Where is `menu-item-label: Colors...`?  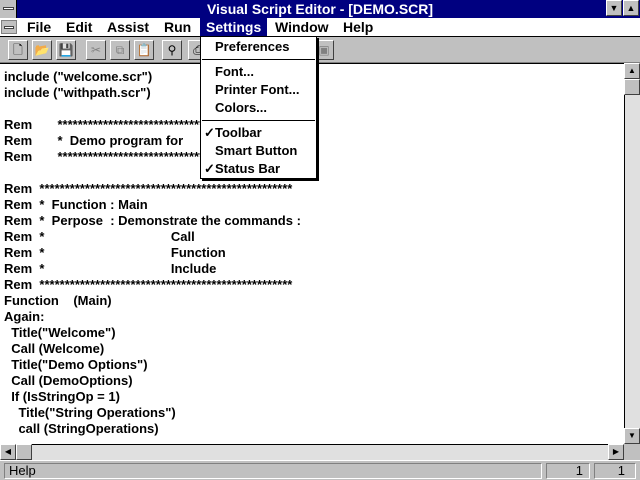 menu-item-label: Colors... is located at coordinates (241, 107).